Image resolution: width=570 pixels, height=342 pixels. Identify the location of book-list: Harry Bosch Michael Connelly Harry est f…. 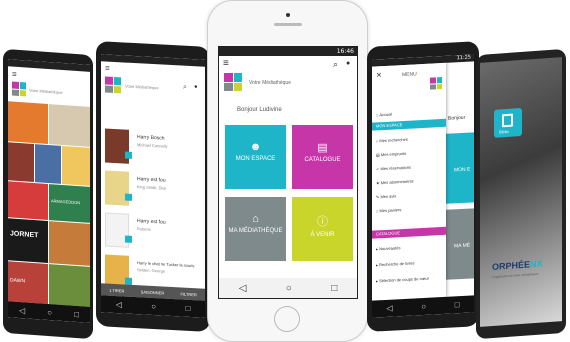
(153, 208).